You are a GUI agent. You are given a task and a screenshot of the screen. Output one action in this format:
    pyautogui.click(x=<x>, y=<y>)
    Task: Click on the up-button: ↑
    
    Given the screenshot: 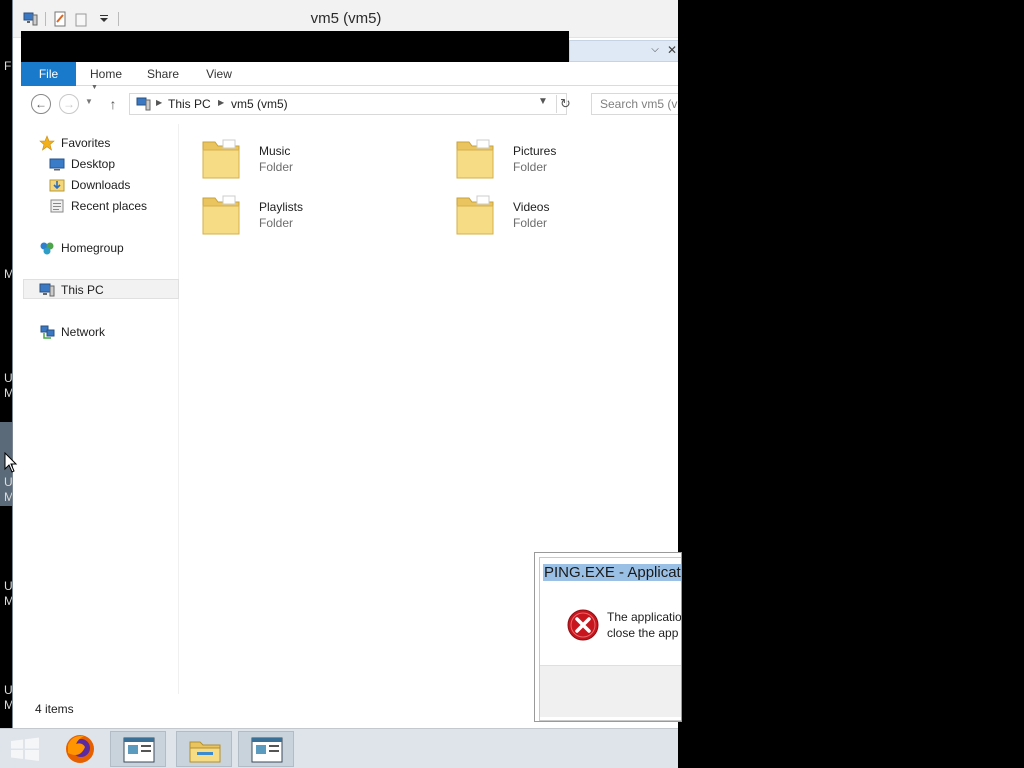 What is the action you would take?
    pyautogui.click(x=113, y=104)
    